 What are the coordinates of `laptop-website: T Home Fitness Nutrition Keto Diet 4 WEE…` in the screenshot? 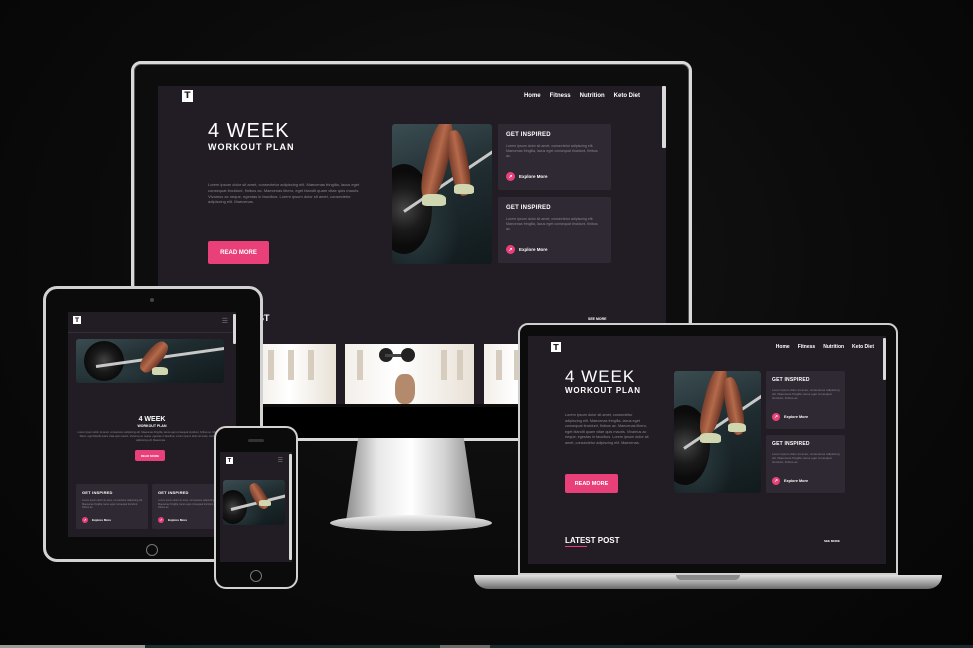 It's located at (707, 450).